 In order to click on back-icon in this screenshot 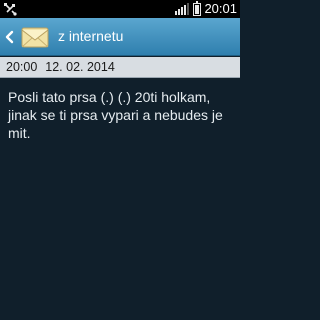, I will do `click(10, 37)`.